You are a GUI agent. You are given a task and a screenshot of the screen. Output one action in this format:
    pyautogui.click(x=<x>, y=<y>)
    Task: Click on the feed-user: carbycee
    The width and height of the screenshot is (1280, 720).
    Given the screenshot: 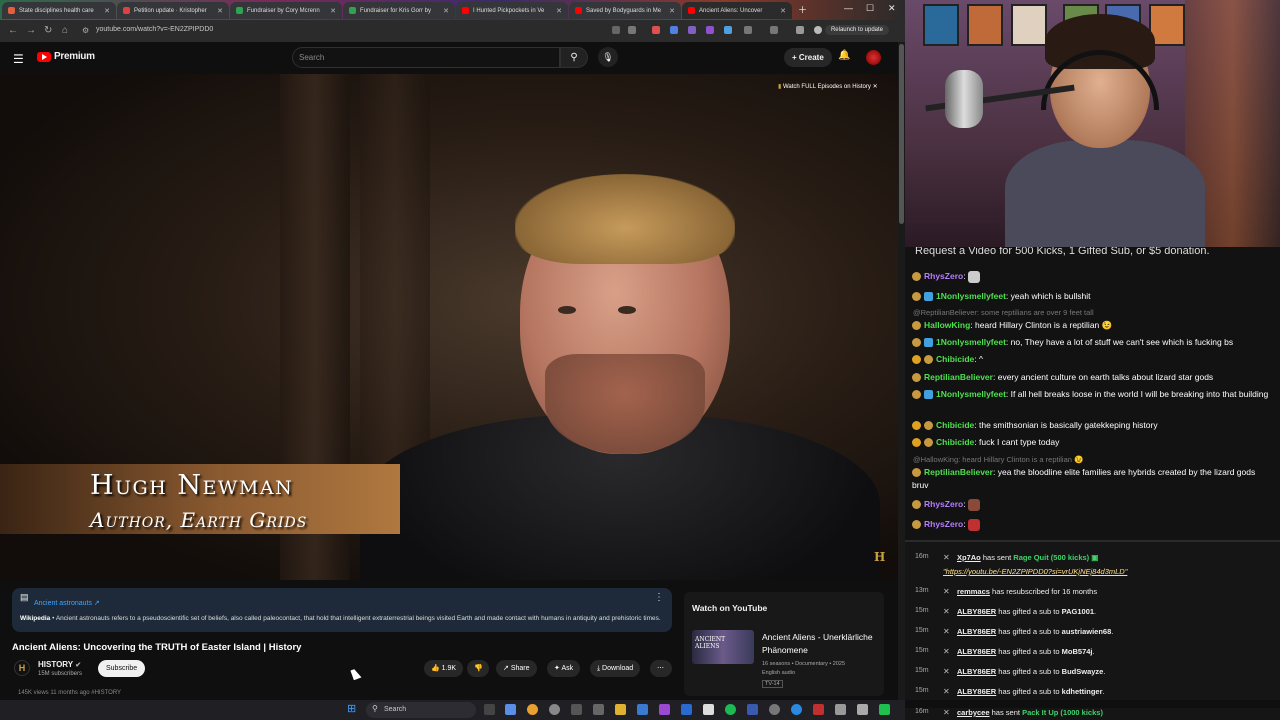 What is the action you would take?
    pyautogui.click(x=973, y=712)
    